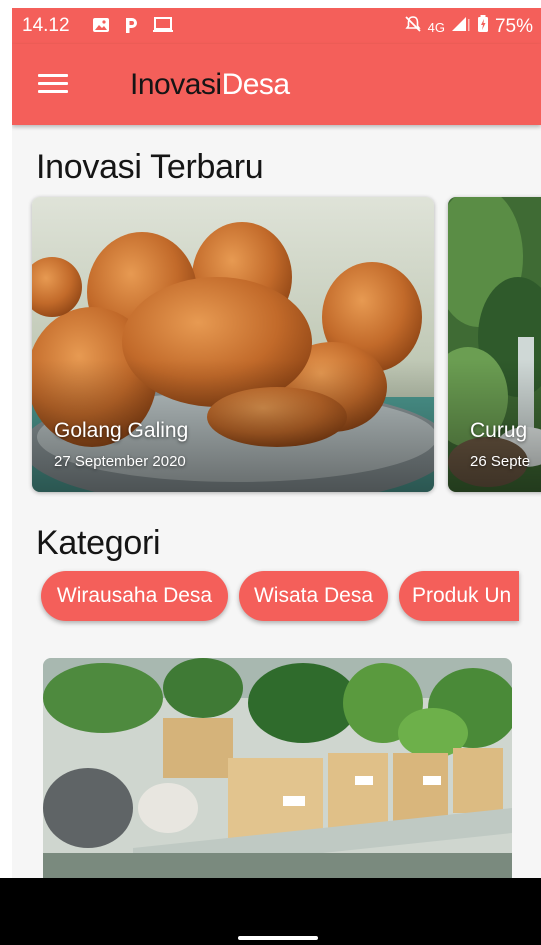 This screenshot has height=945, width=541. What do you see at coordinates (270, 911) in the screenshot?
I see `system-navigation-bar` at bounding box center [270, 911].